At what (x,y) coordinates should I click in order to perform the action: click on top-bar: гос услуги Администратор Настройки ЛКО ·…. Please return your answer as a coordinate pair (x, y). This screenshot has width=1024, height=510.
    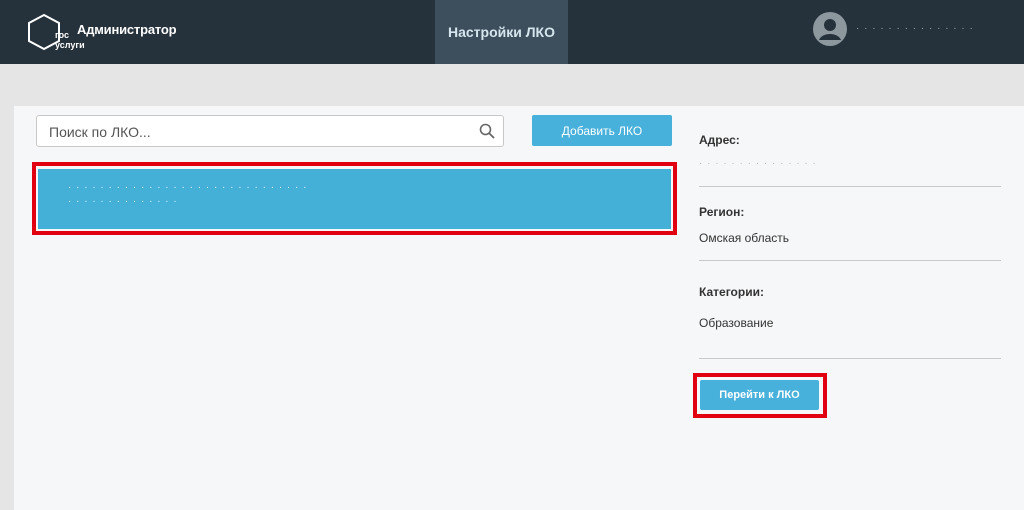
    Looking at the image, I should click on (512, 32).